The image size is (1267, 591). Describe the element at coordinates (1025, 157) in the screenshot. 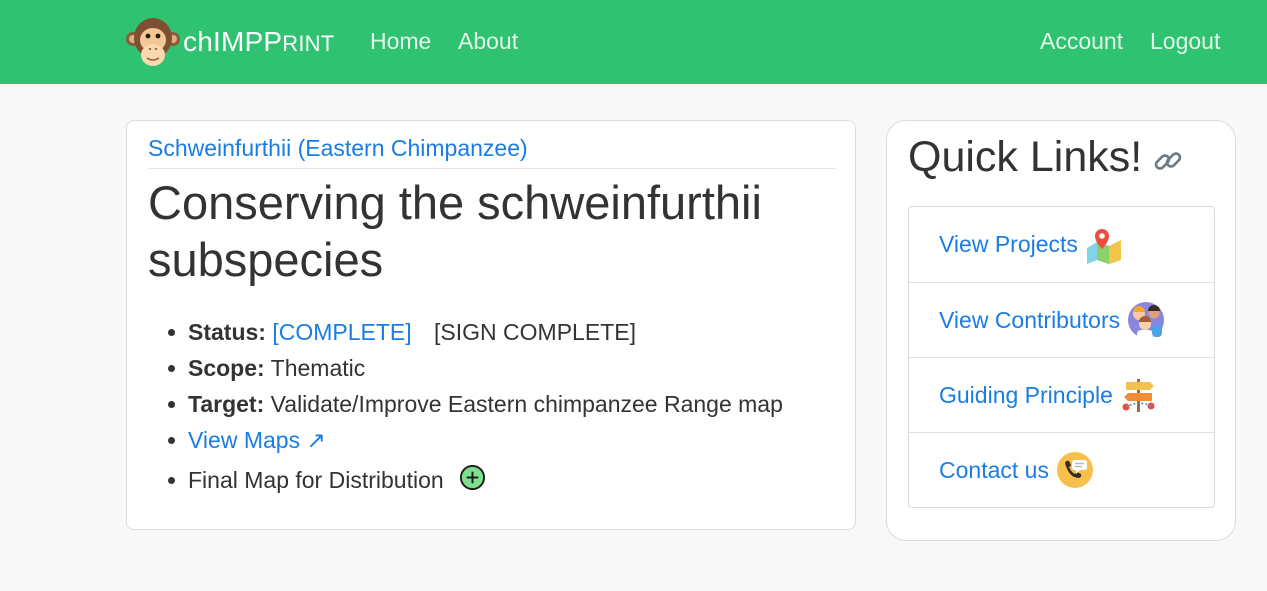

I see `quick-links-title: Quick Links!` at that location.